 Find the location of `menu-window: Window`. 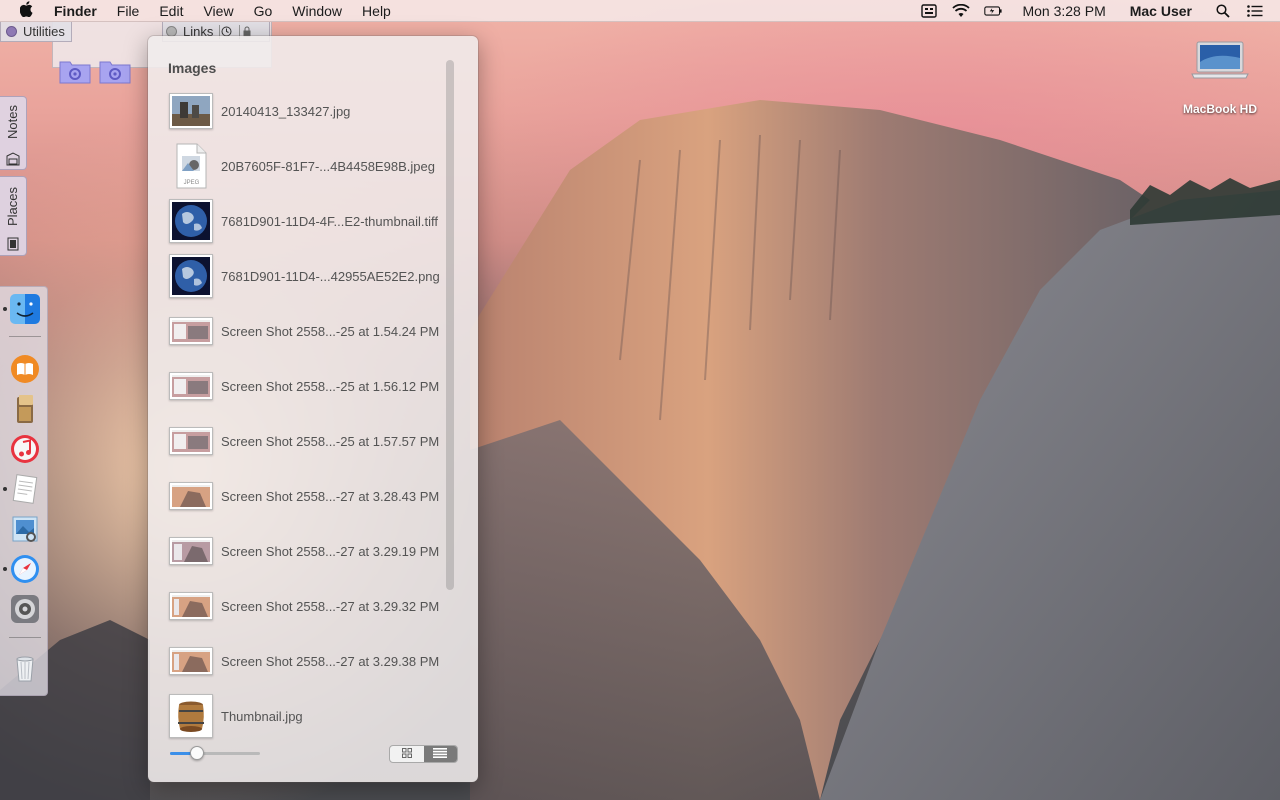

menu-window: Window is located at coordinates (317, 11).